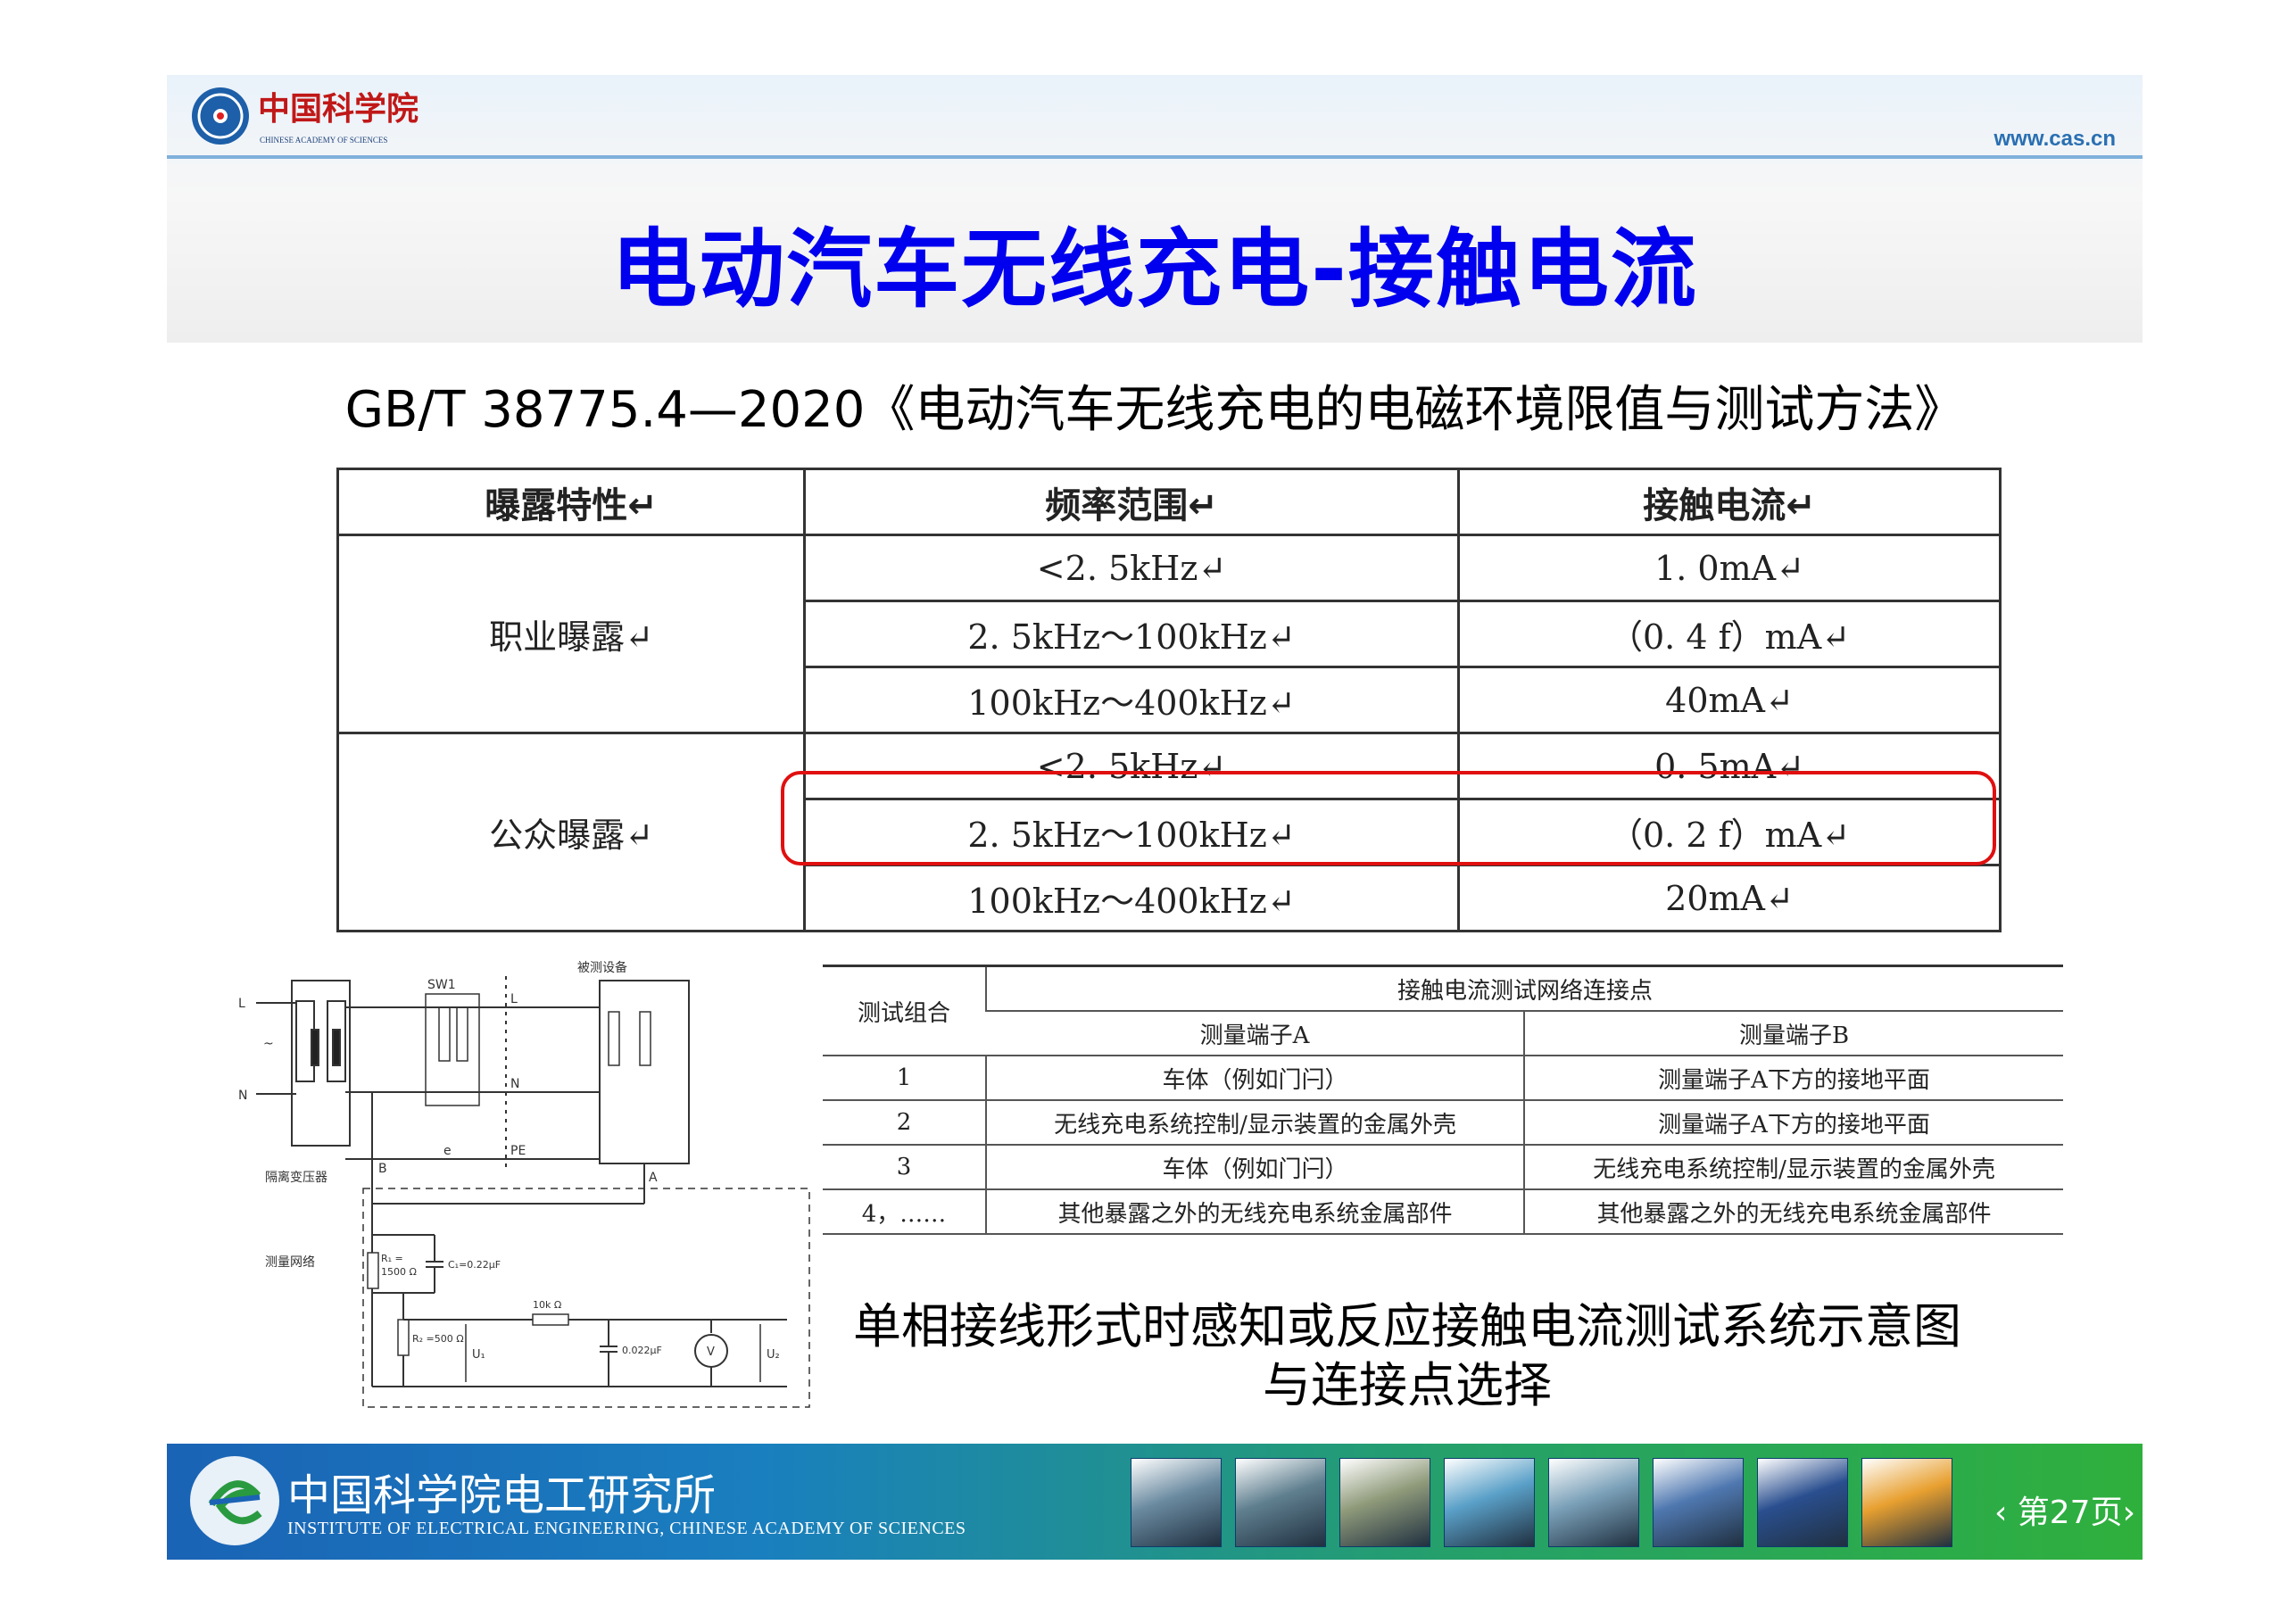  I want to click on current-cell: 40mA↵, so click(1729, 700).